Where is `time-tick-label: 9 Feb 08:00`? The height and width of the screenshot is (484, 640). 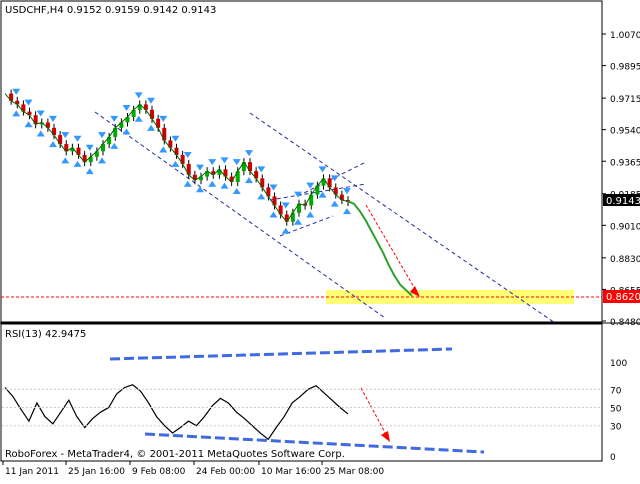 time-tick-label: 9 Feb 08:00 is located at coordinates (159, 472).